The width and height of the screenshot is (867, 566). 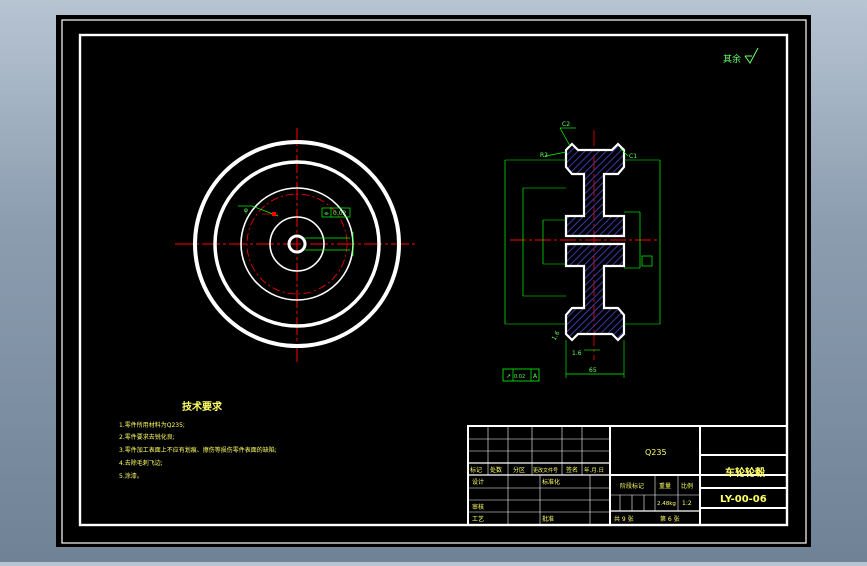 I want to click on header-cell-4: 更改文件号, so click(x=545, y=470).